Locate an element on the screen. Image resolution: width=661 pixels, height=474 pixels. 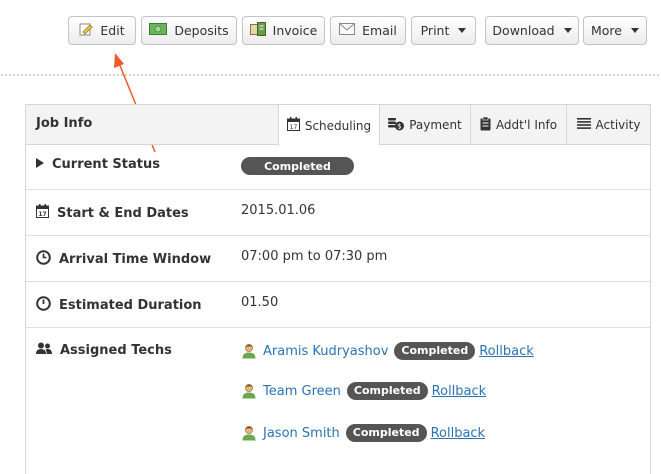
duration-value: 01.50 is located at coordinates (260, 302).